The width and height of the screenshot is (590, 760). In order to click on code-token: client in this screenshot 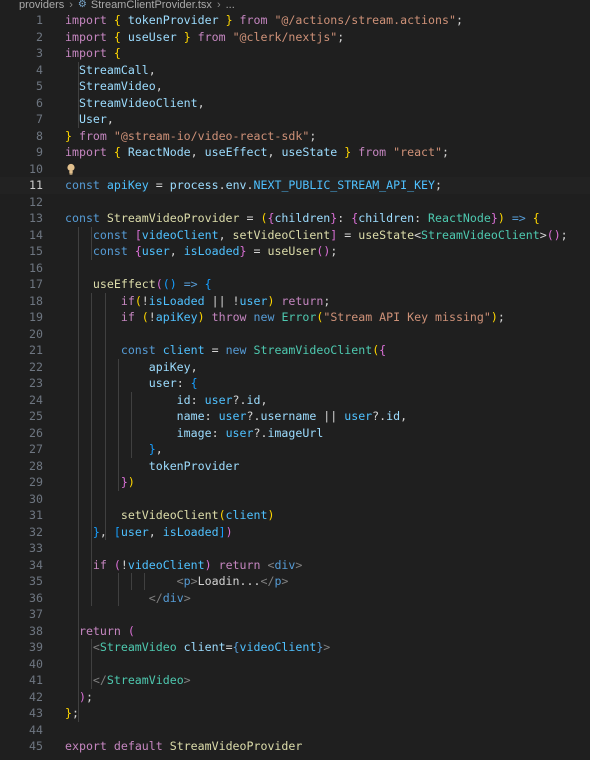, I will do `click(183, 350)`.